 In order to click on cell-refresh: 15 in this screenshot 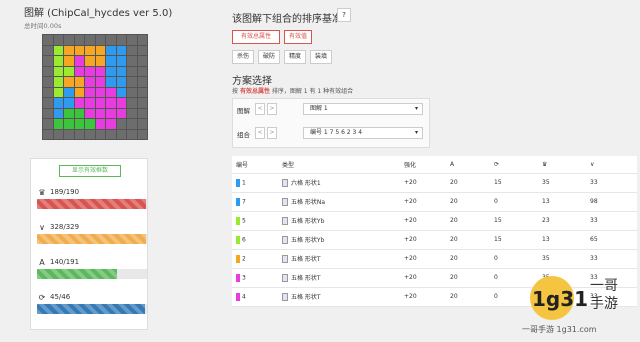, I will do `click(514, 221)`.